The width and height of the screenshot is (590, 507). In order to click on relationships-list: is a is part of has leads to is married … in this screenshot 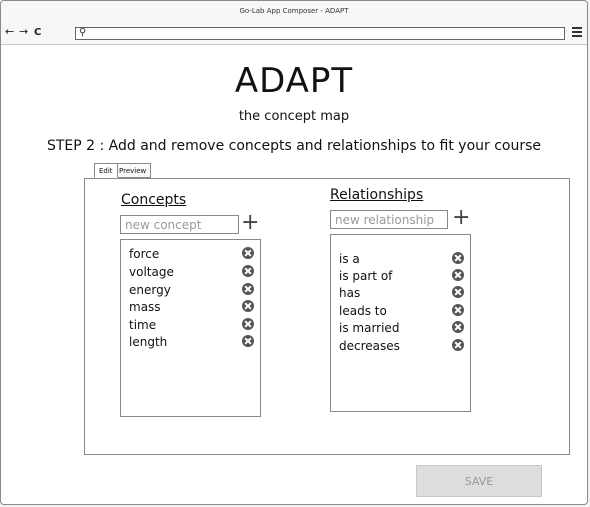, I will do `click(400, 323)`.